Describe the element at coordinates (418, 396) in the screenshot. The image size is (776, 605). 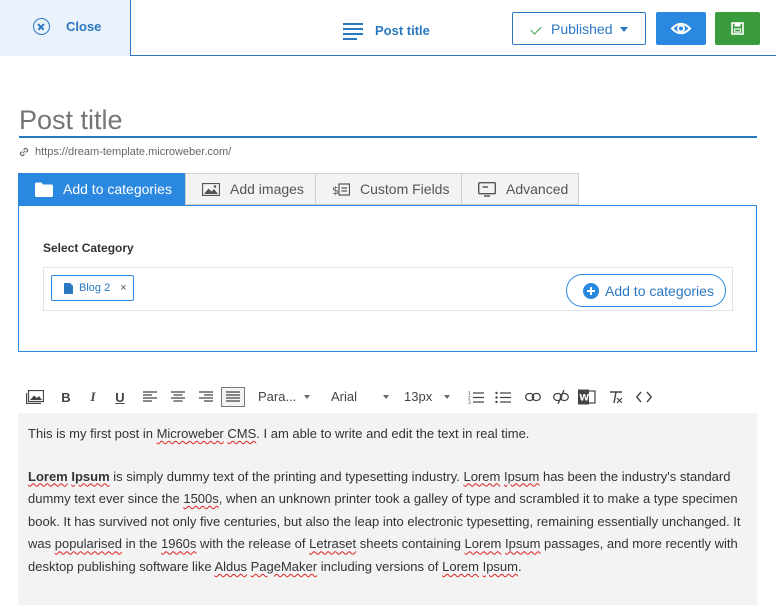
I see `font-size-label: 13px` at that location.